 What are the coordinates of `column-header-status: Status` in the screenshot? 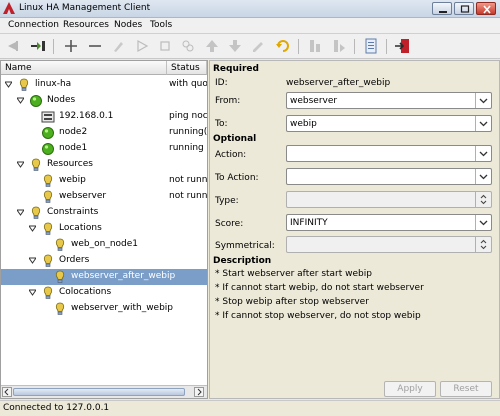 It's located at (187, 68).